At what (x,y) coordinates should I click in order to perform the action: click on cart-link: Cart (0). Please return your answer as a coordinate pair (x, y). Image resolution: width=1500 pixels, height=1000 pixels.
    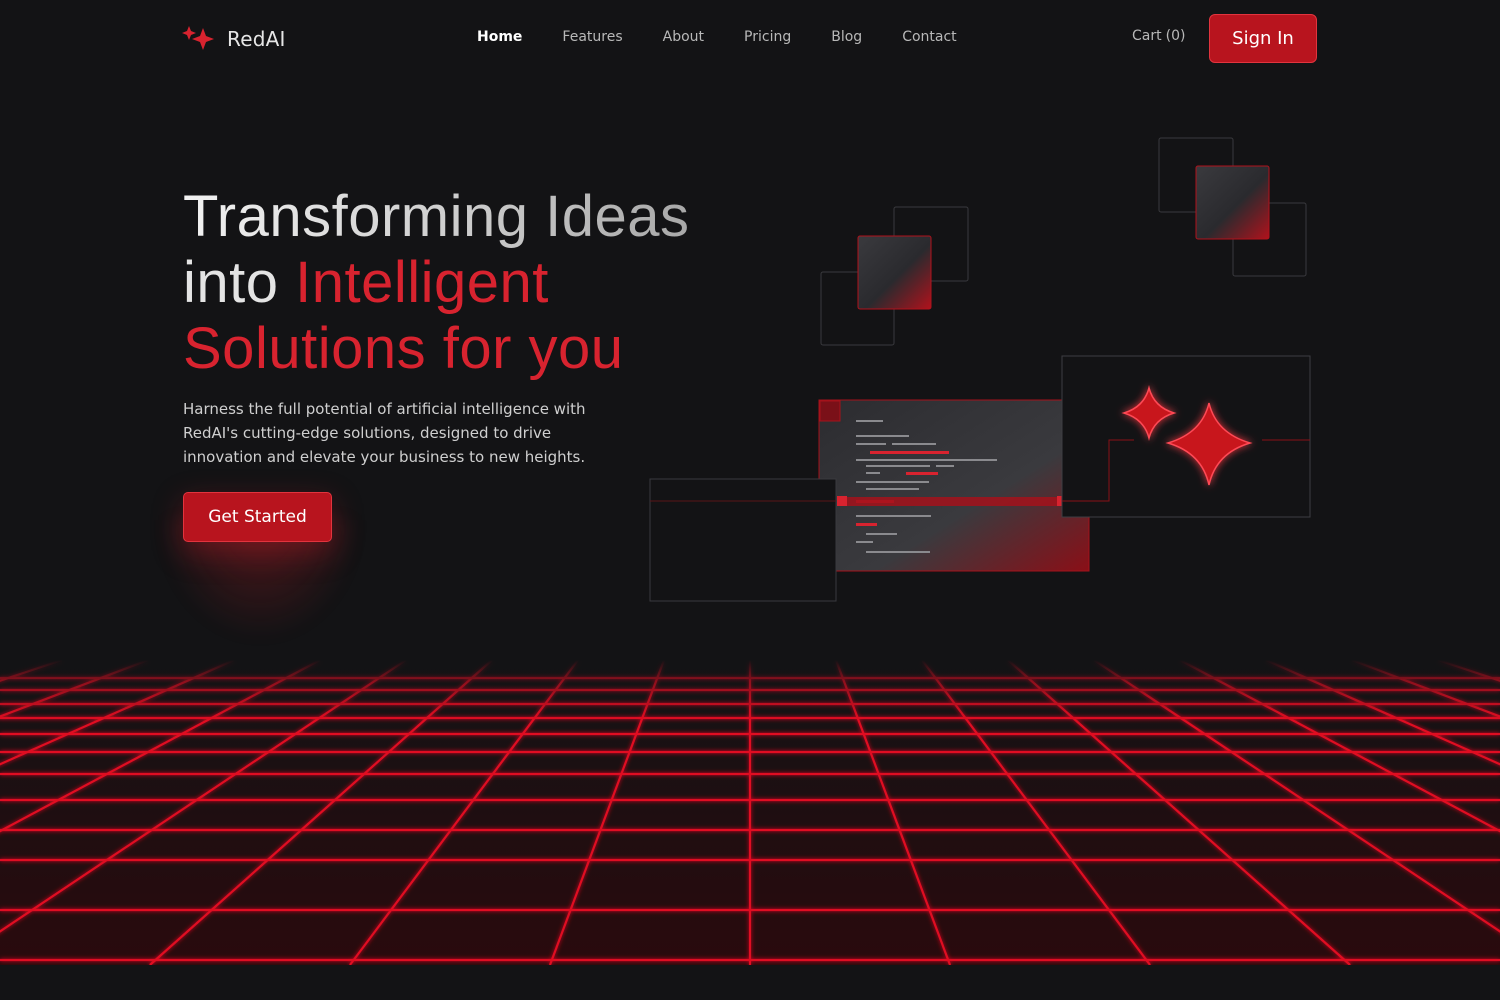
    Looking at the image, I should click on (1158, 36).